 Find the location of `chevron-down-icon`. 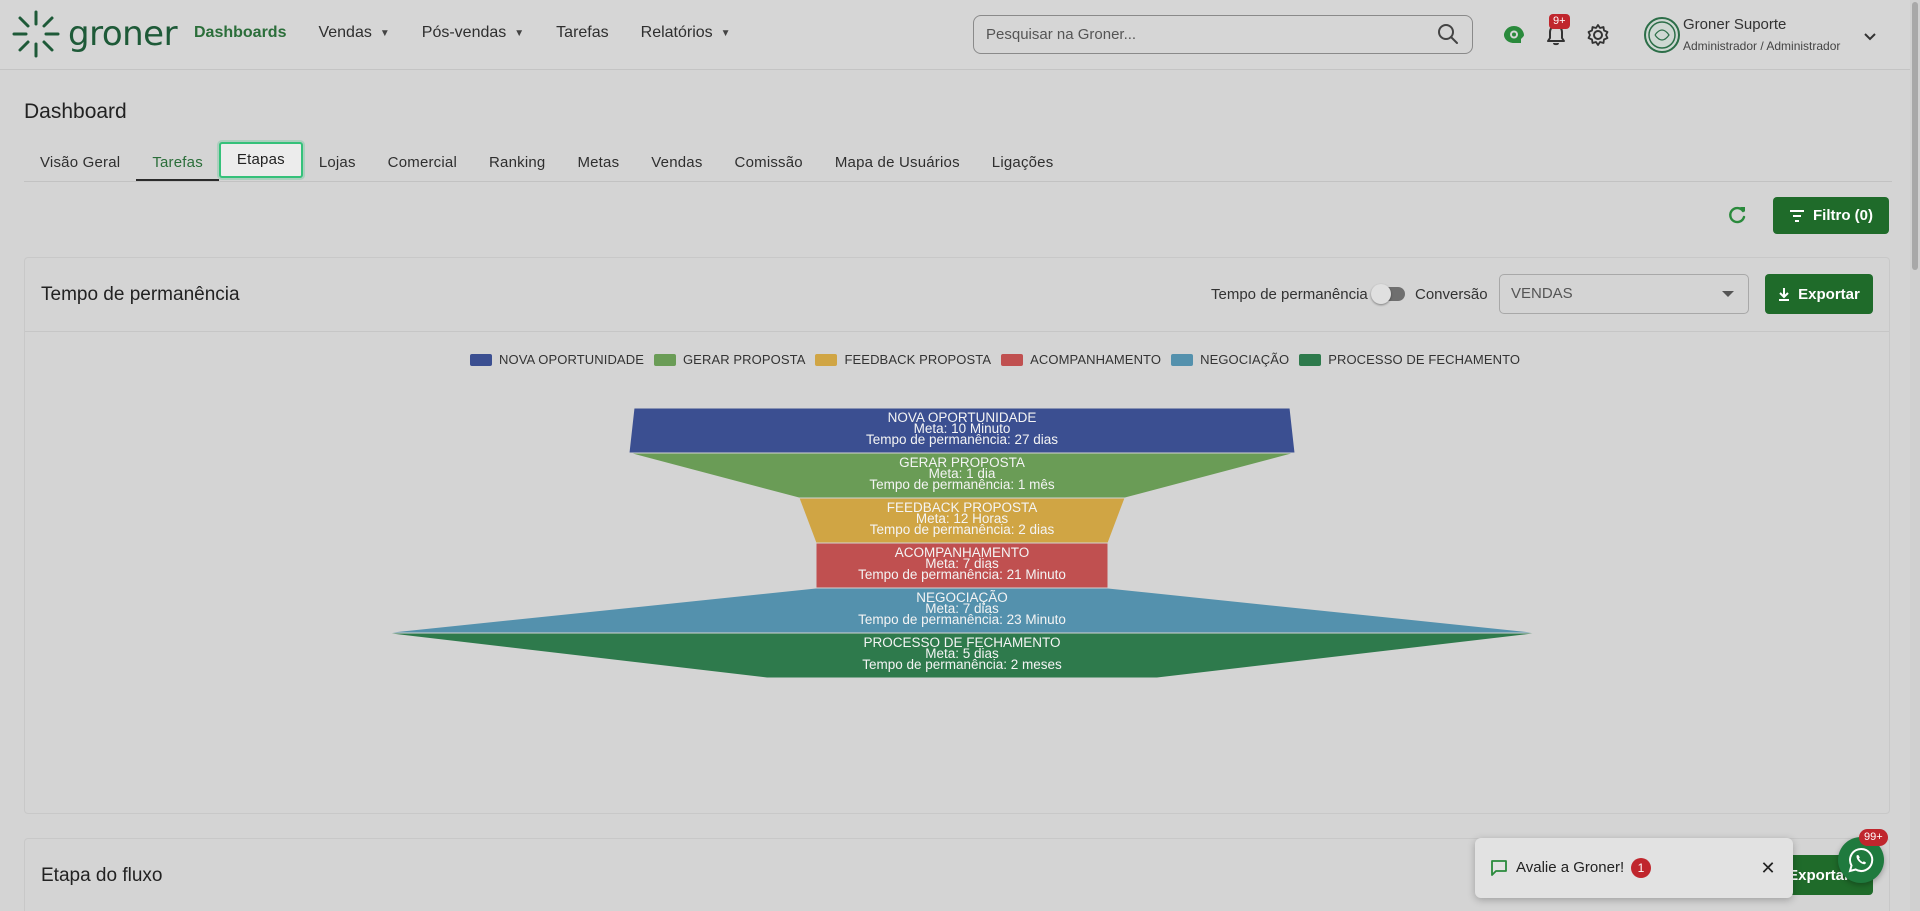

chevron-down-icon is located at coordinates (1870, 36).